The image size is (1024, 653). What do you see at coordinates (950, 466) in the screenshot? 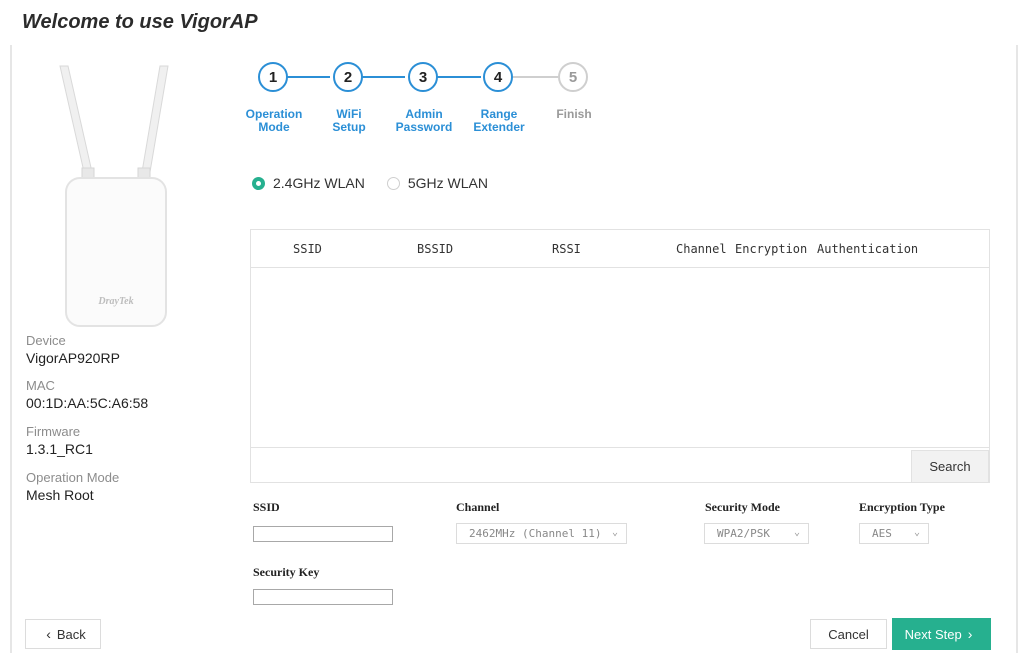
I see `search-button: Search` at bounding box center [950, 466].